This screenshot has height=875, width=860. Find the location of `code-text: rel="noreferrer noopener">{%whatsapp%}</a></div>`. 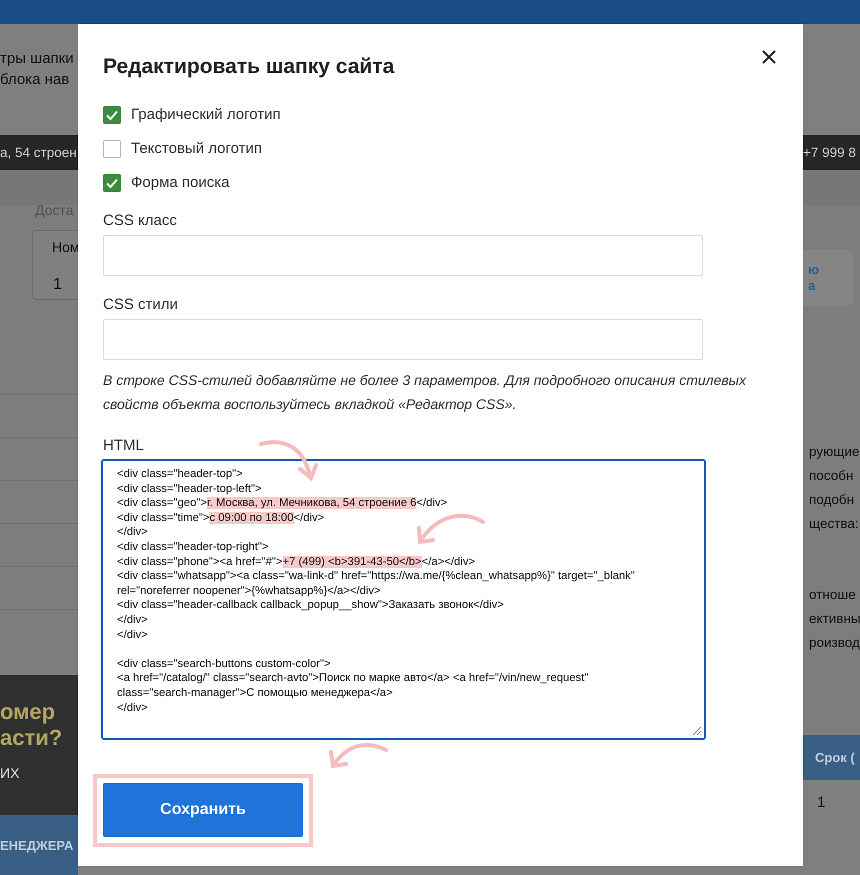

code-text: rel="noreferrer noopener">{%whatsapp%}</a></div> is located at coordinates (249, 590).